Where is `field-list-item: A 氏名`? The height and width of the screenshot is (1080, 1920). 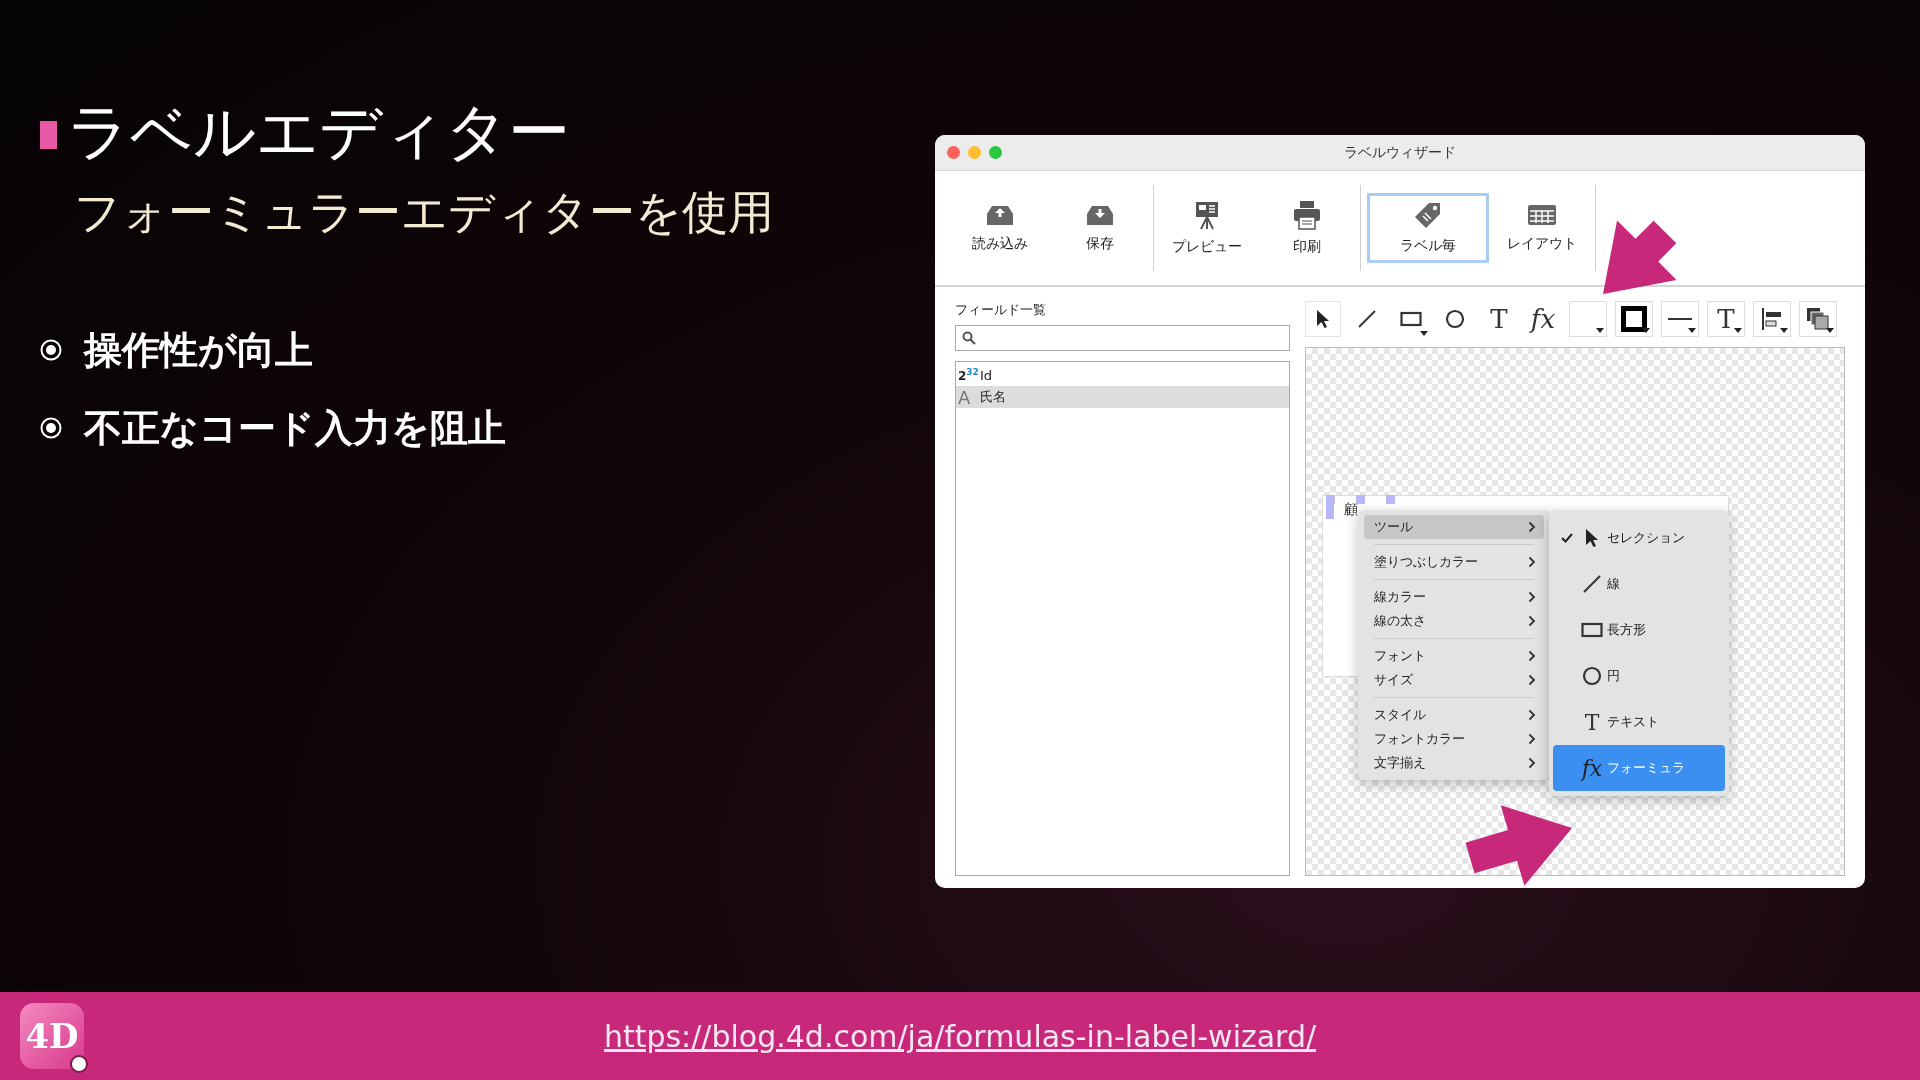 field-list-item: A 氏名 is located at coordinates (1122, 397).